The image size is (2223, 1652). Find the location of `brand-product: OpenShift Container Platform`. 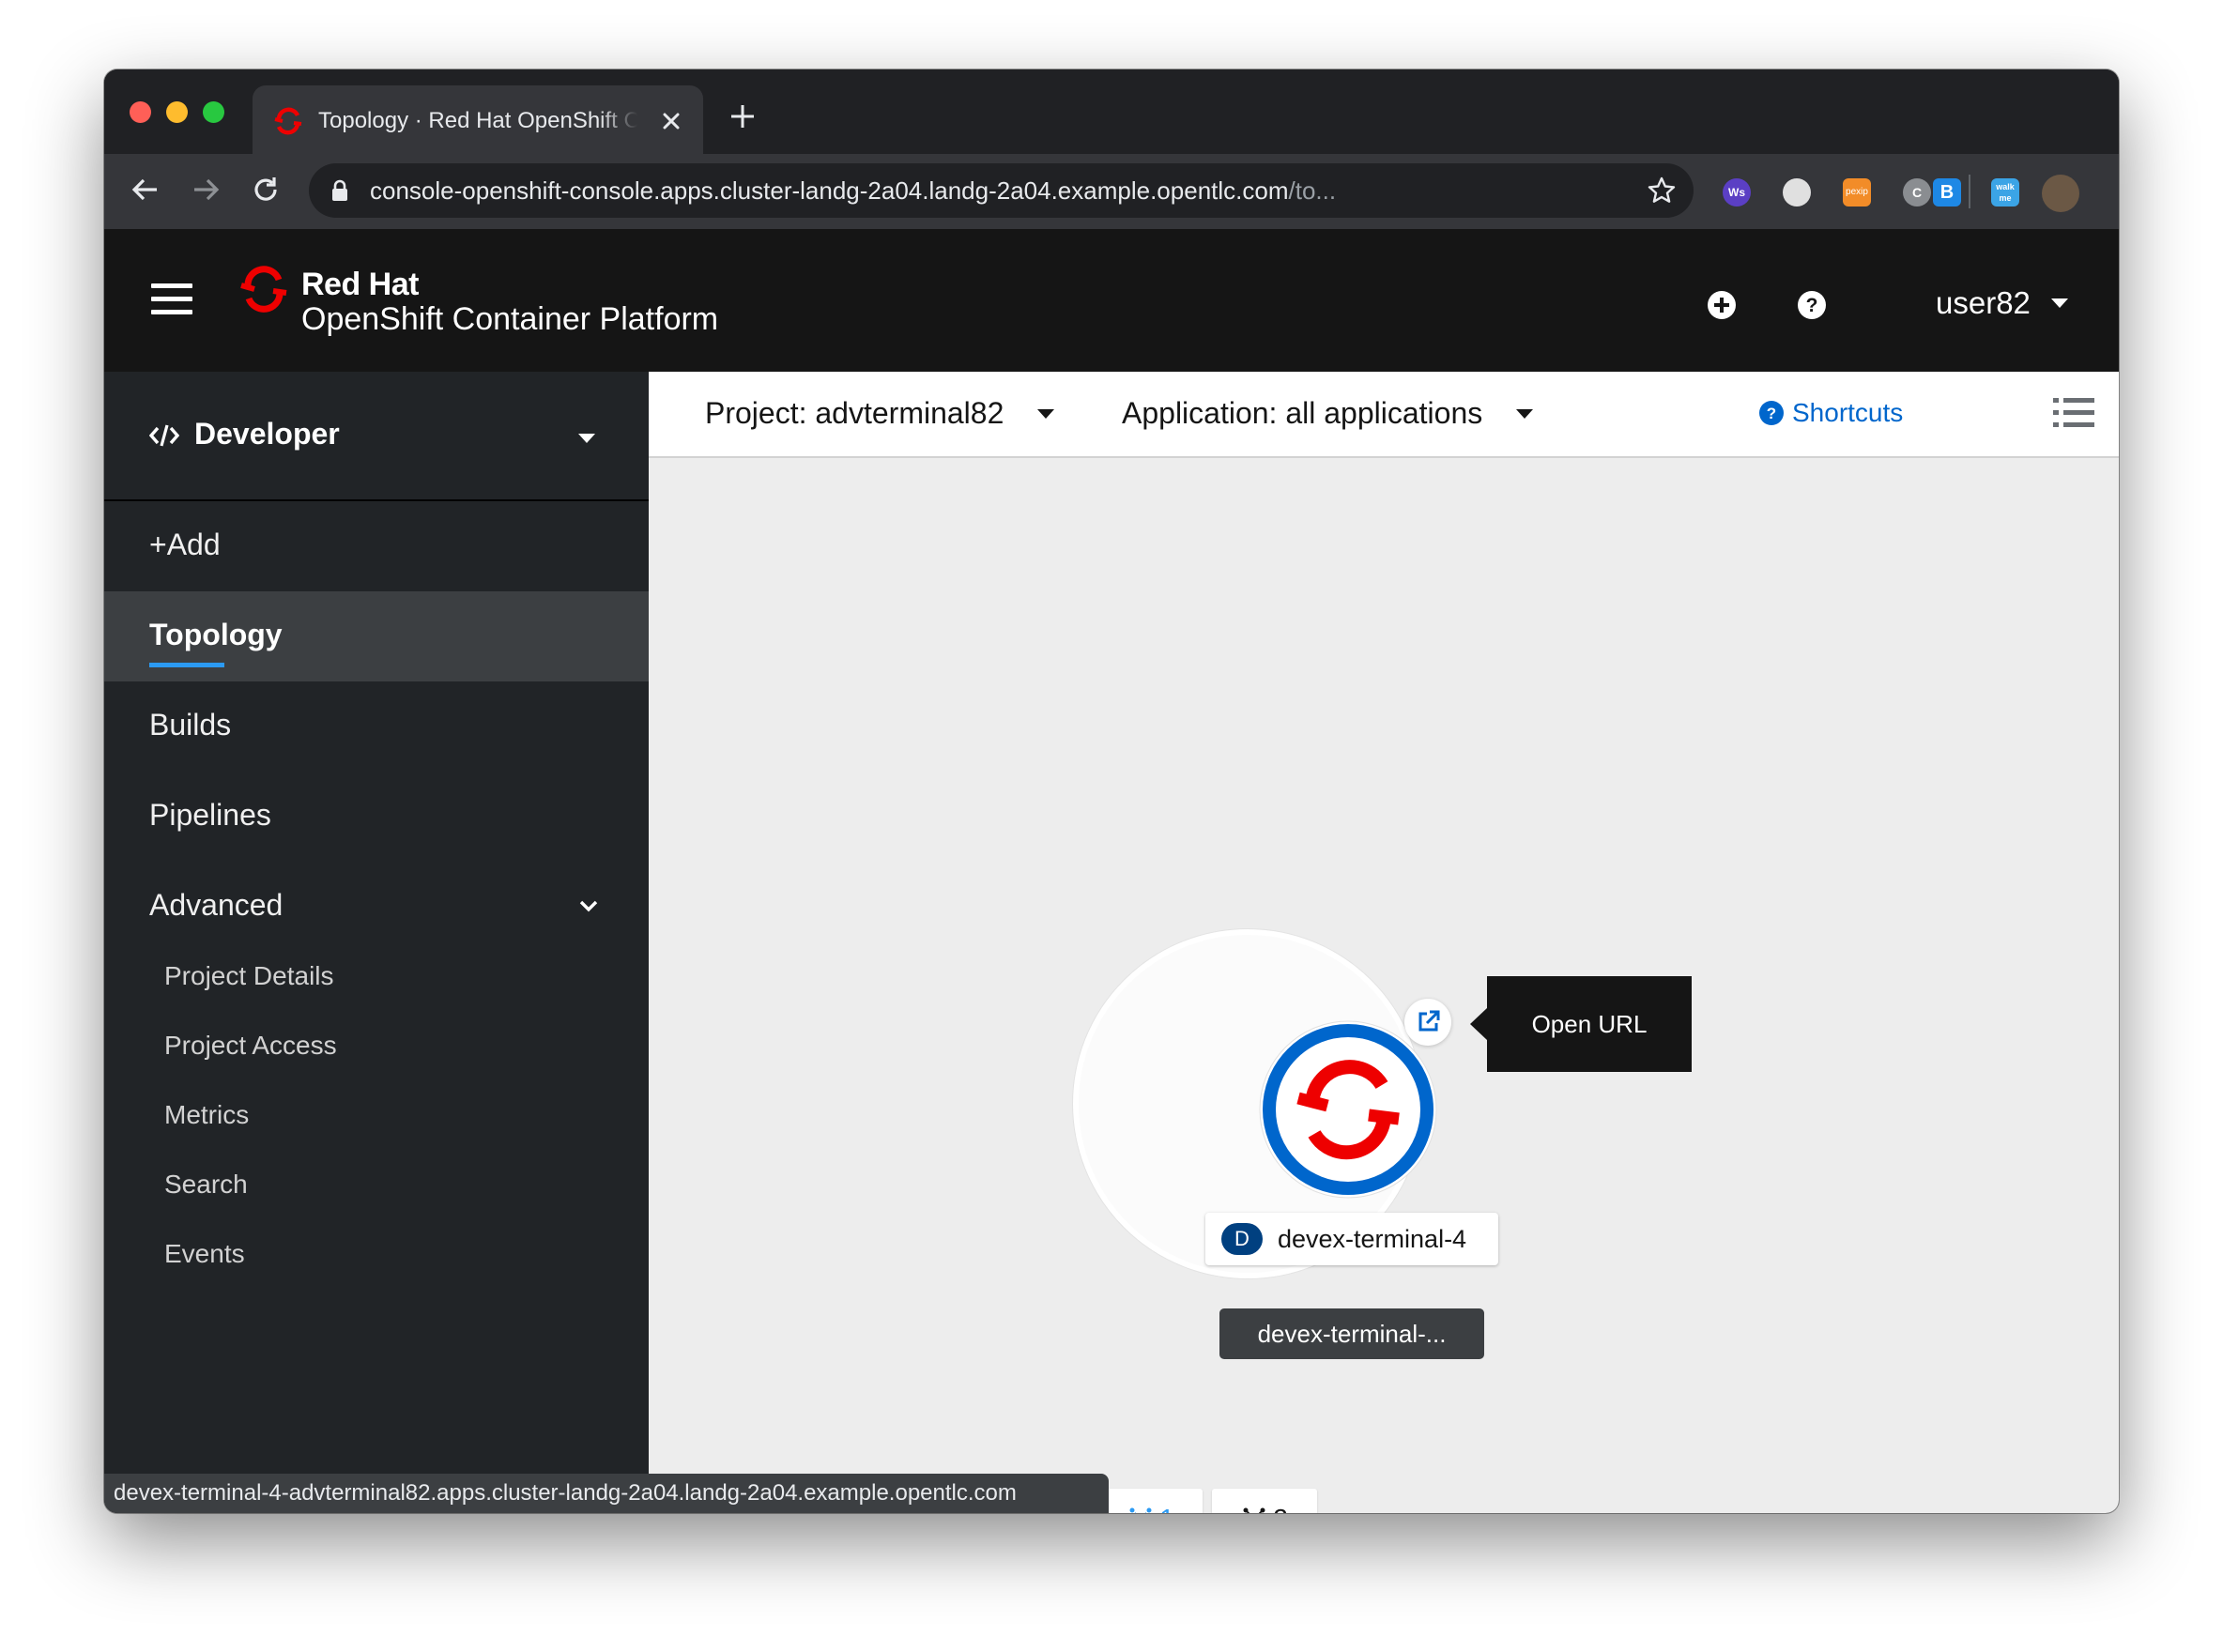

brand-product: OpenShift Container Platform is located at coordinates (510, 319).